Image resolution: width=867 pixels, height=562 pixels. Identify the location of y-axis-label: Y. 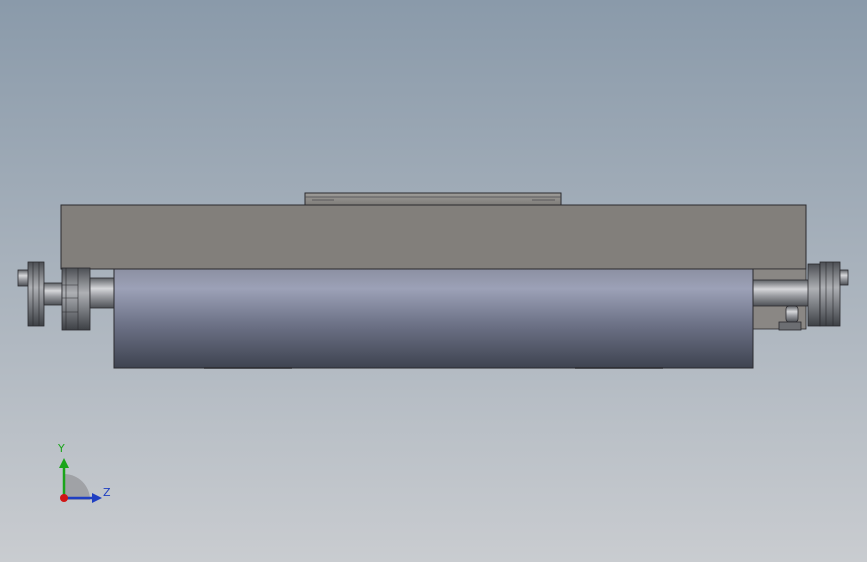
(61, 448).